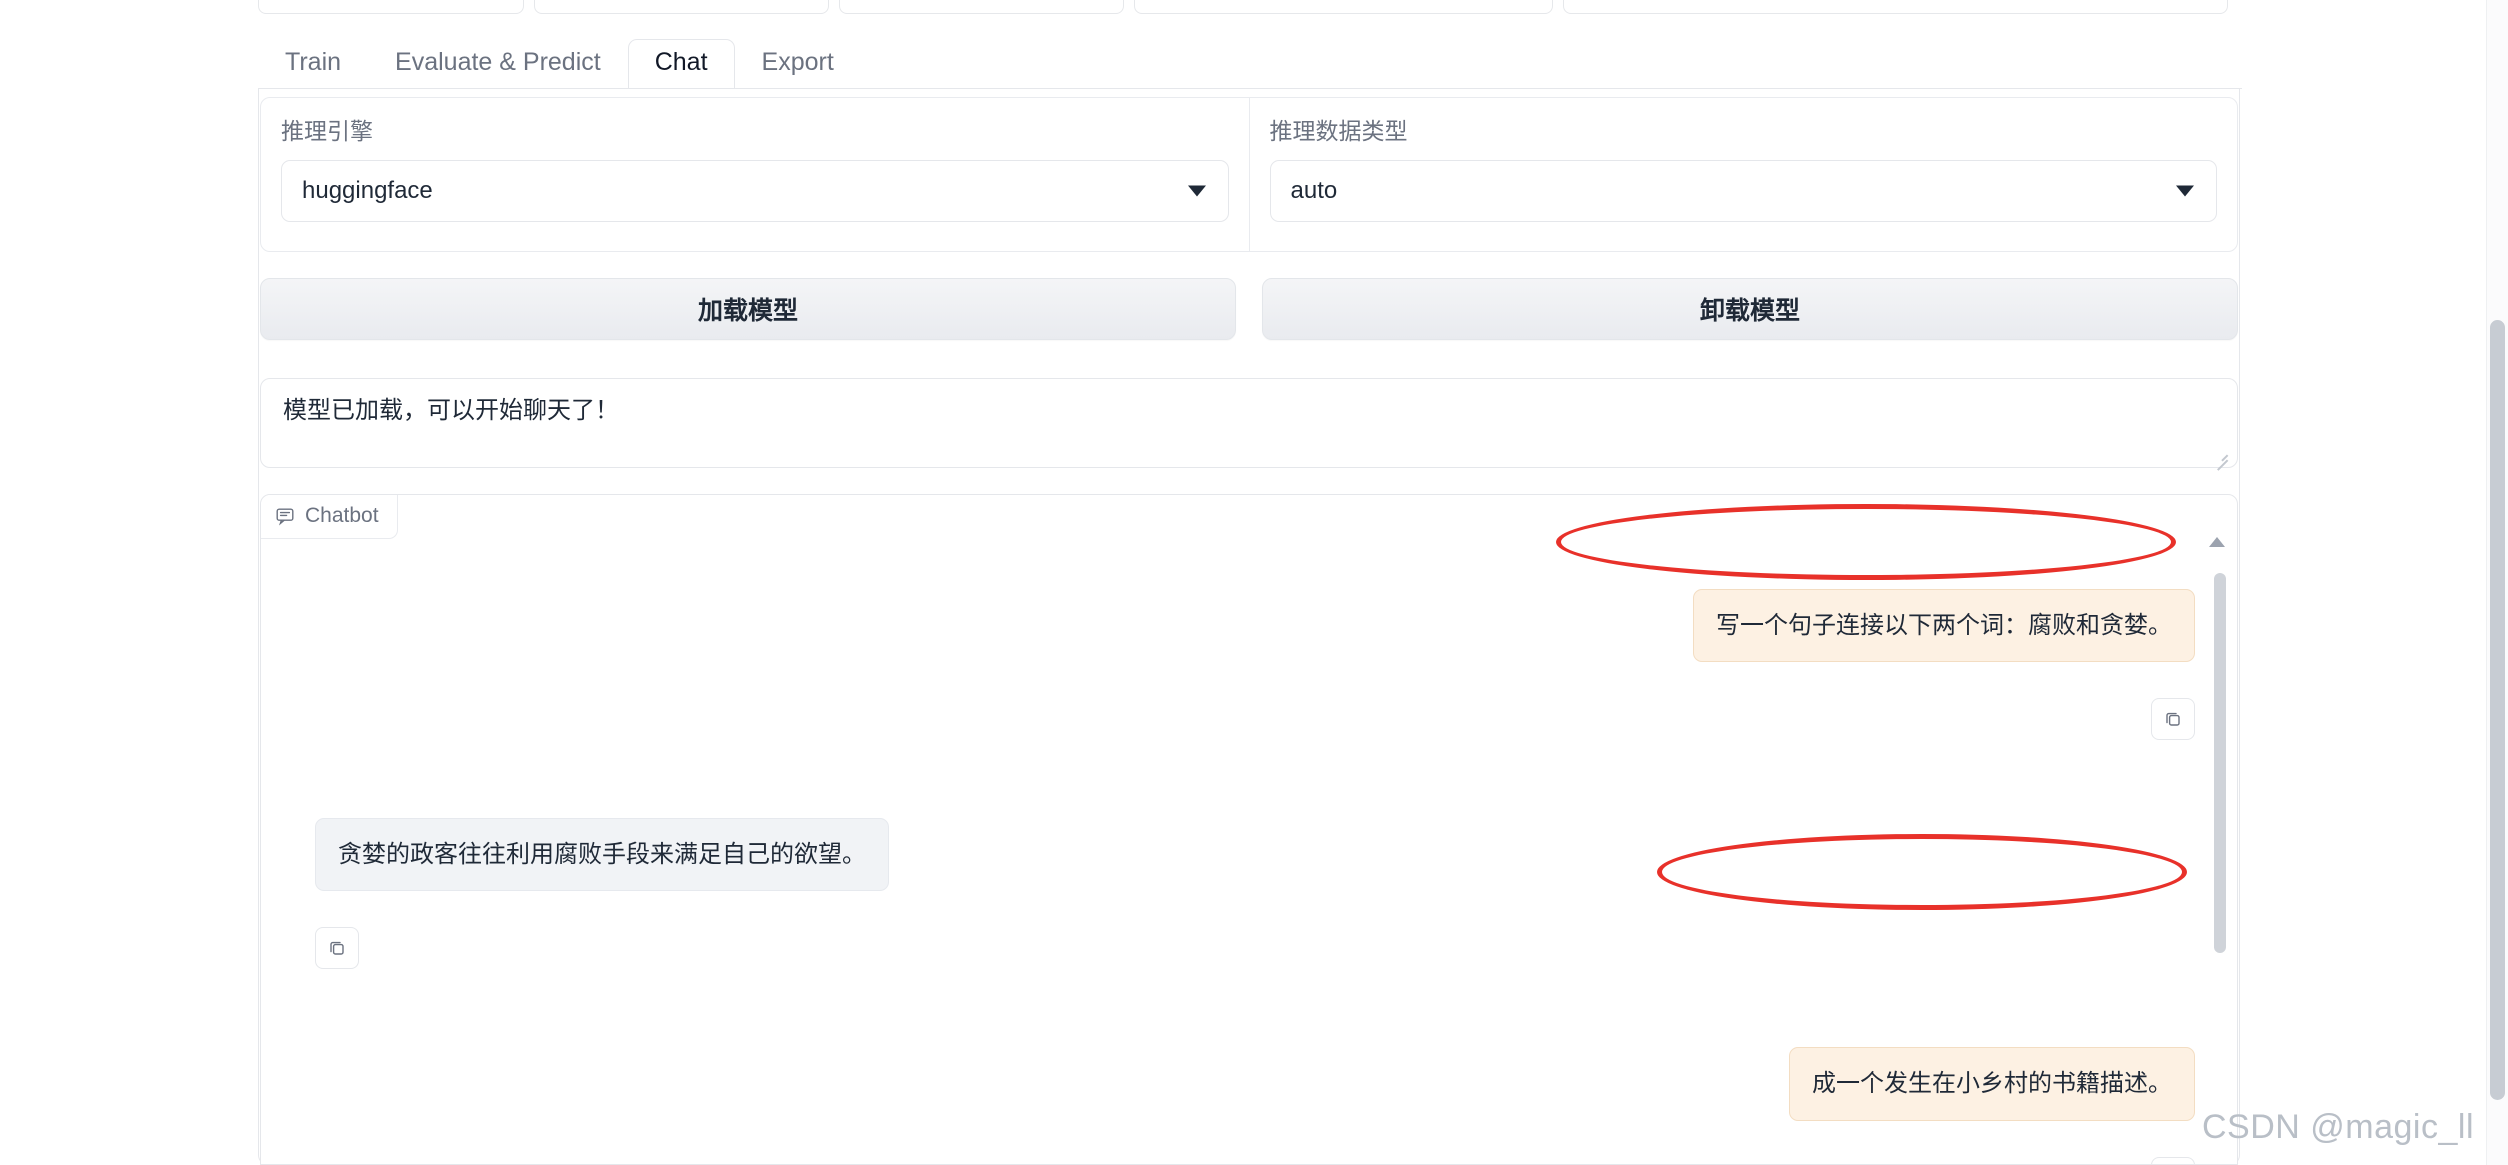  I want to click on engine-select-value: huggingface, so click(367, 190).